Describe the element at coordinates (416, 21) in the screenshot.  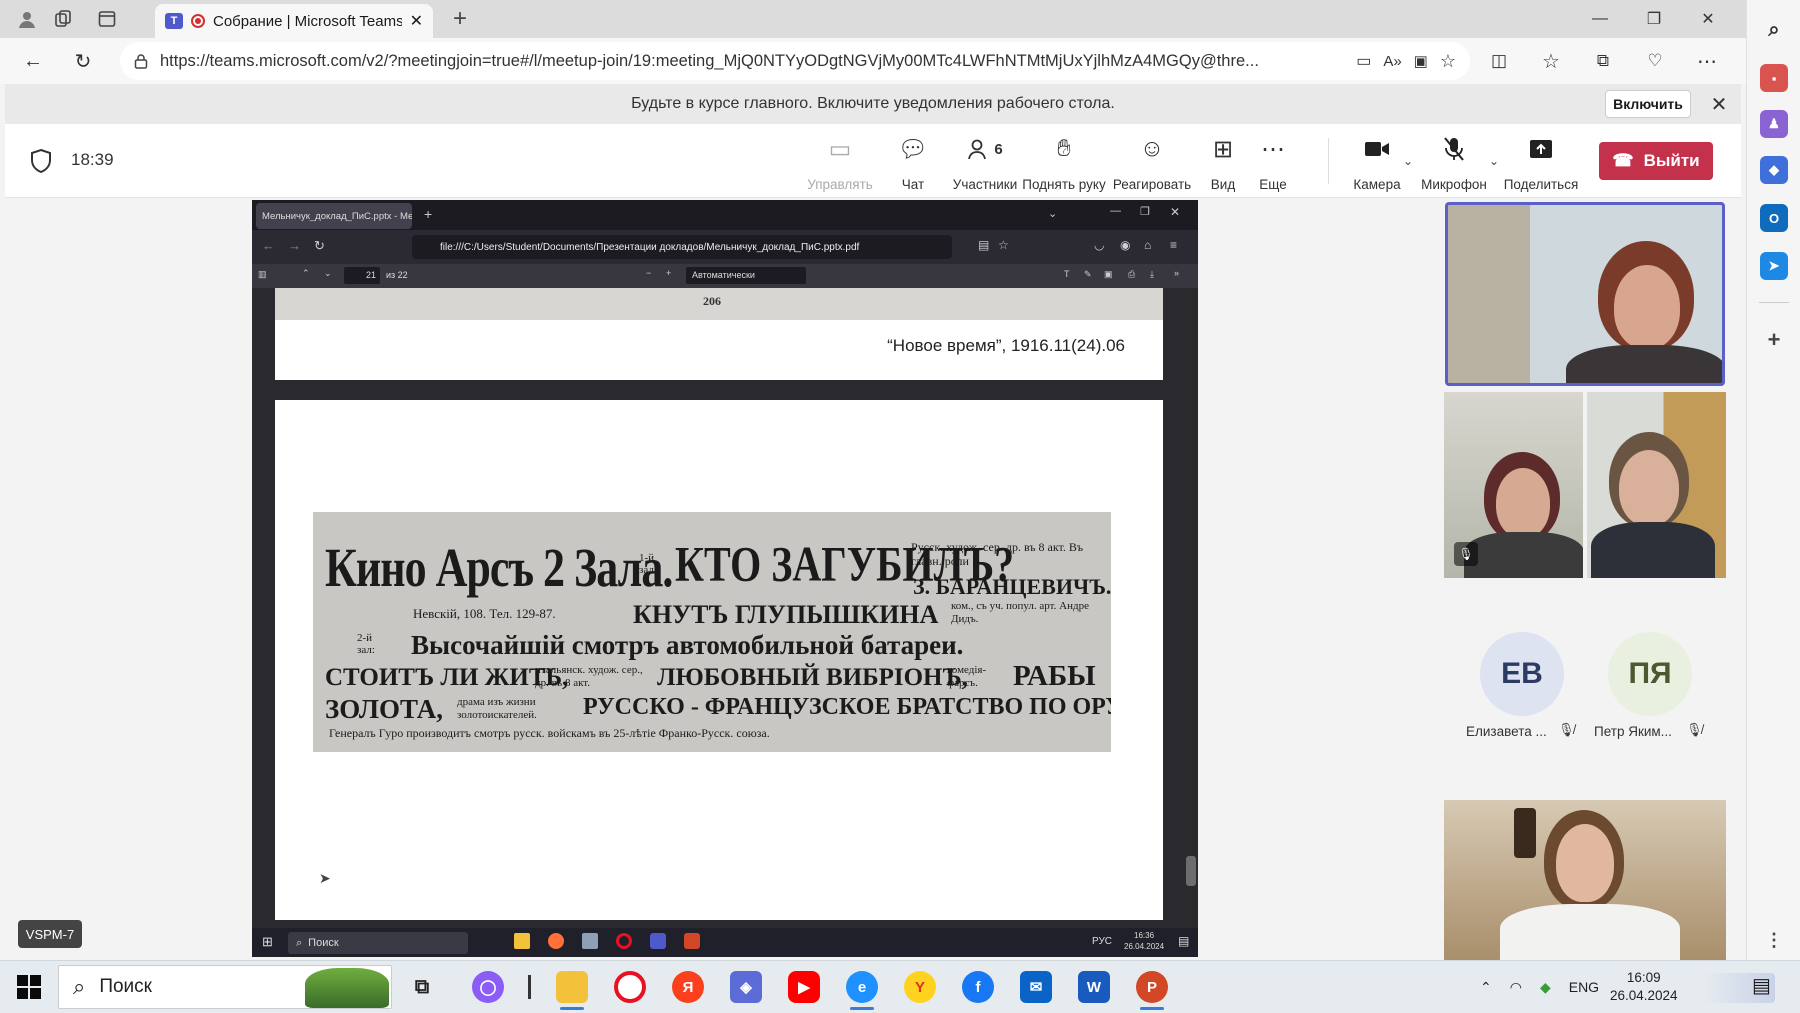
I see `close-tab-icon: ✕` at that location.